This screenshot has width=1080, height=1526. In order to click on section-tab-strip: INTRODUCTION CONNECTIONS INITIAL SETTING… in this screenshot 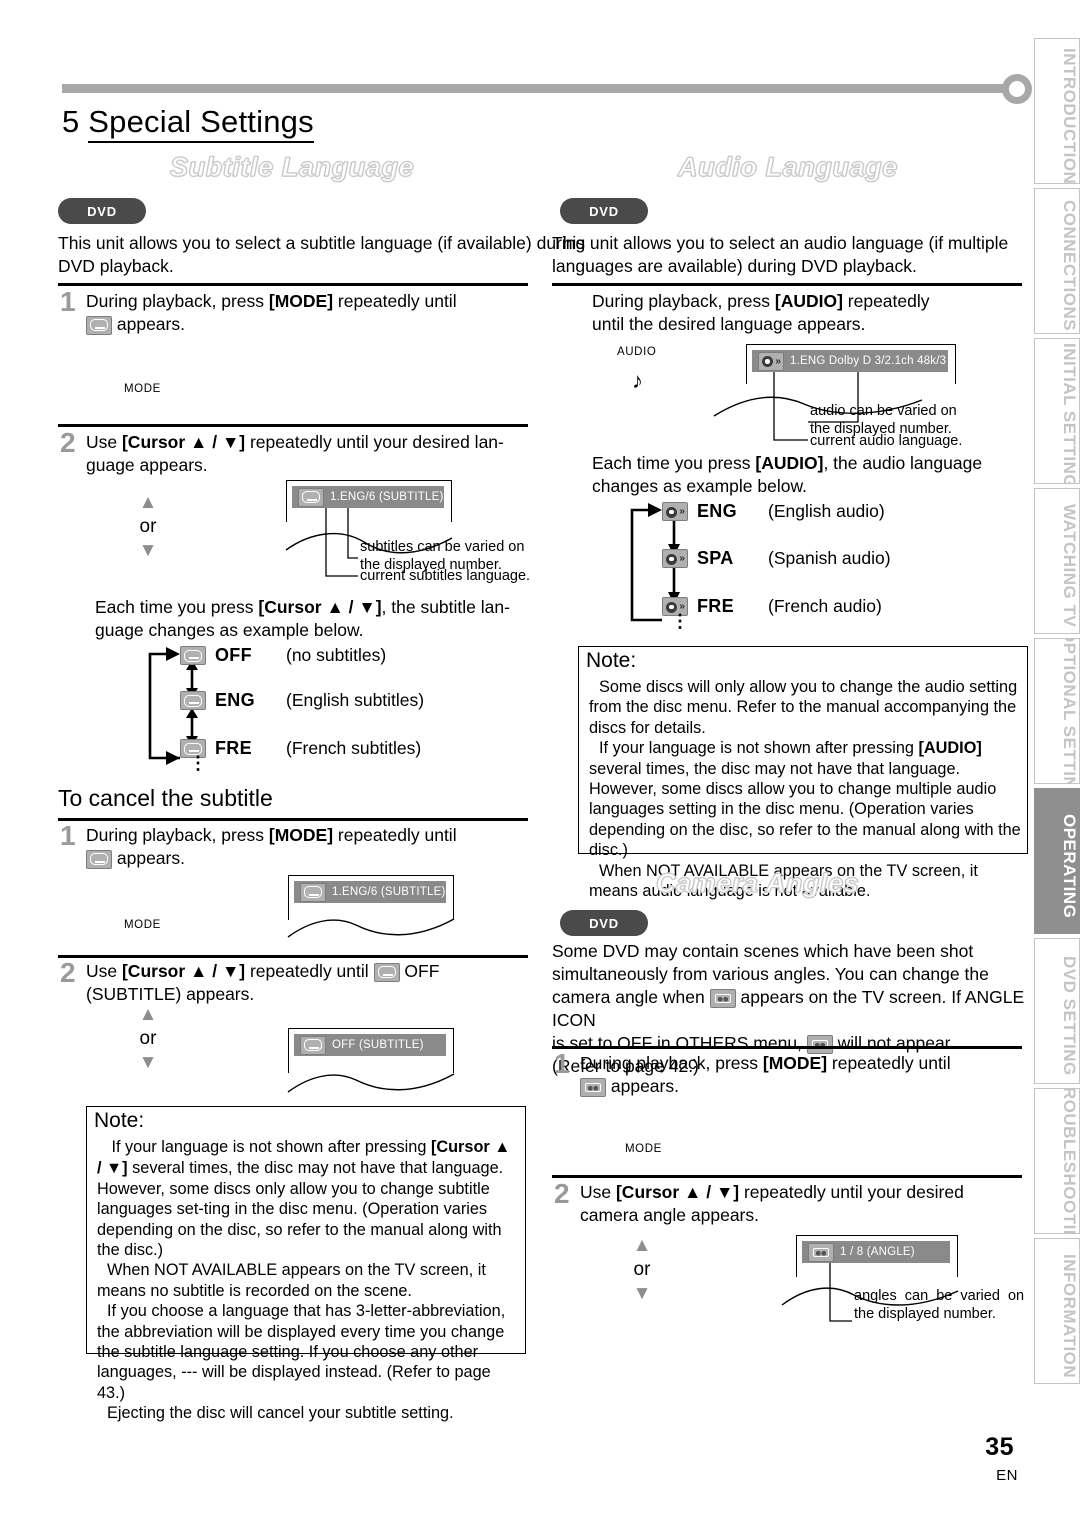, I will do `click(1057, 711)`.